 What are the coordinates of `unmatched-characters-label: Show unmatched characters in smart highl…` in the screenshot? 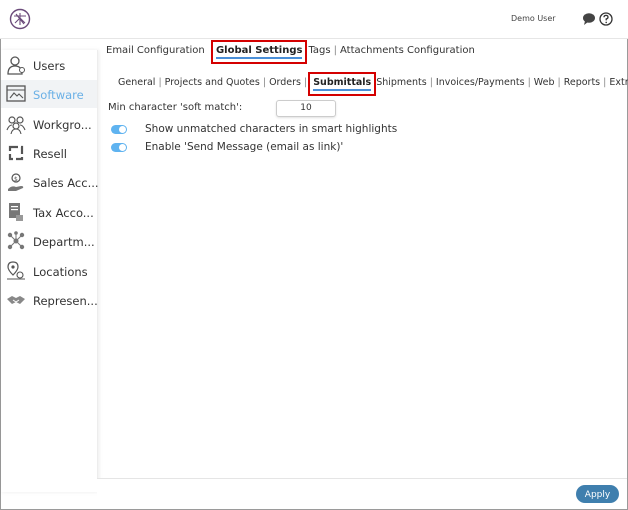 It's located at (271, 129).